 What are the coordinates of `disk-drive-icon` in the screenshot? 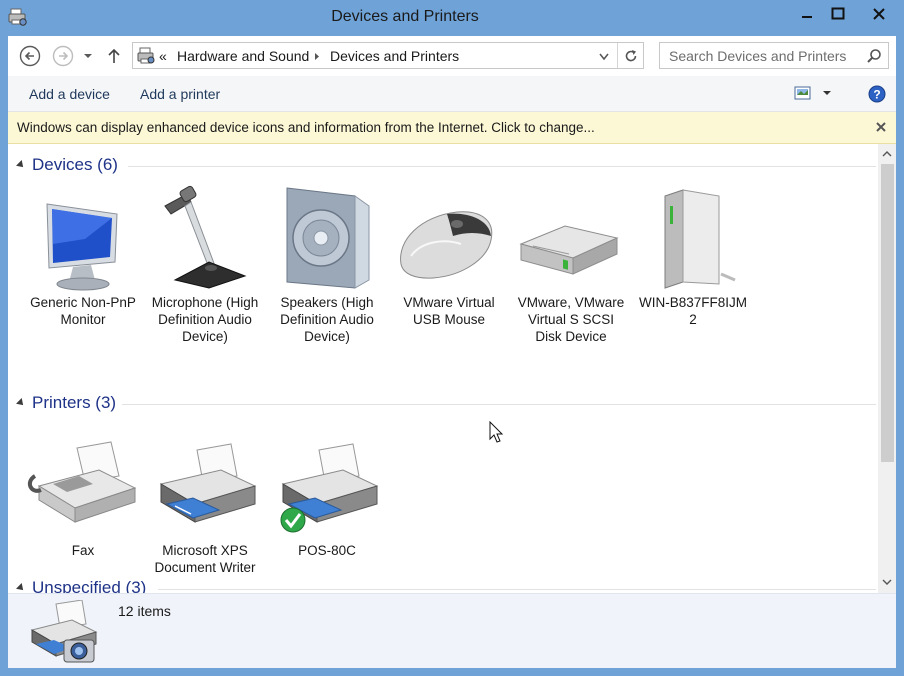 It's located at (569, 250).